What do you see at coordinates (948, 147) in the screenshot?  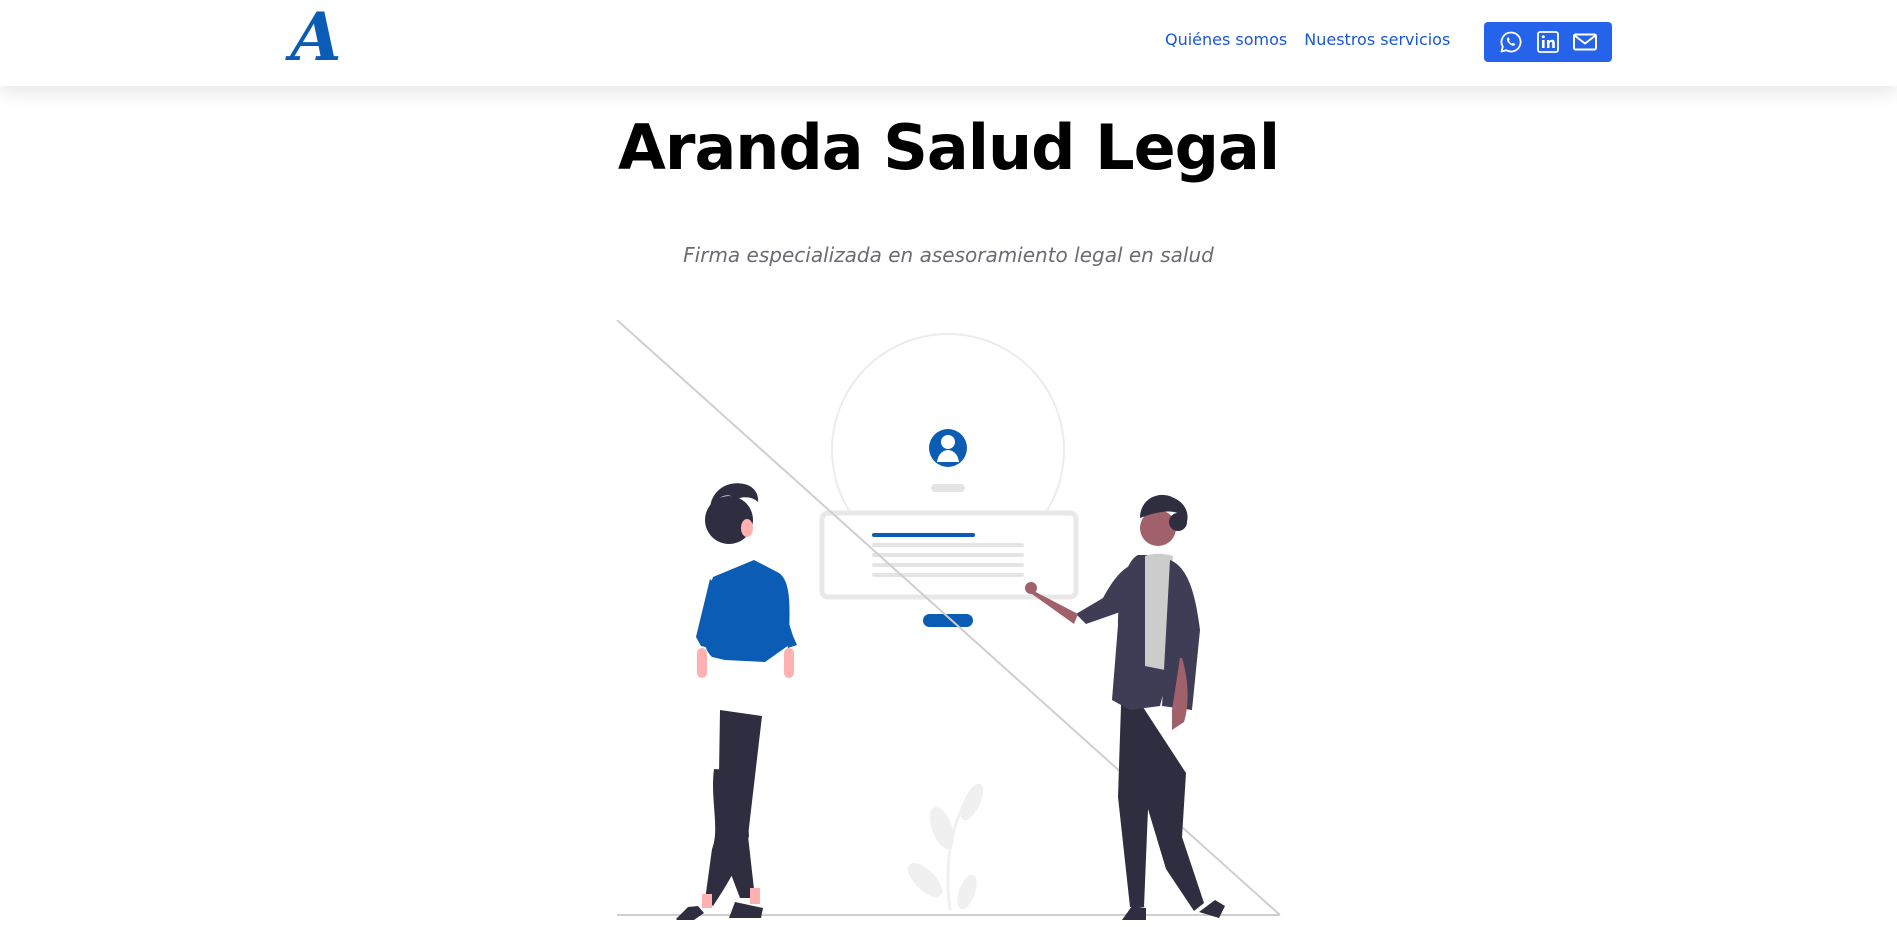 I see `page-title: Aranda Salud Legal` at bounding box center [948, 147].